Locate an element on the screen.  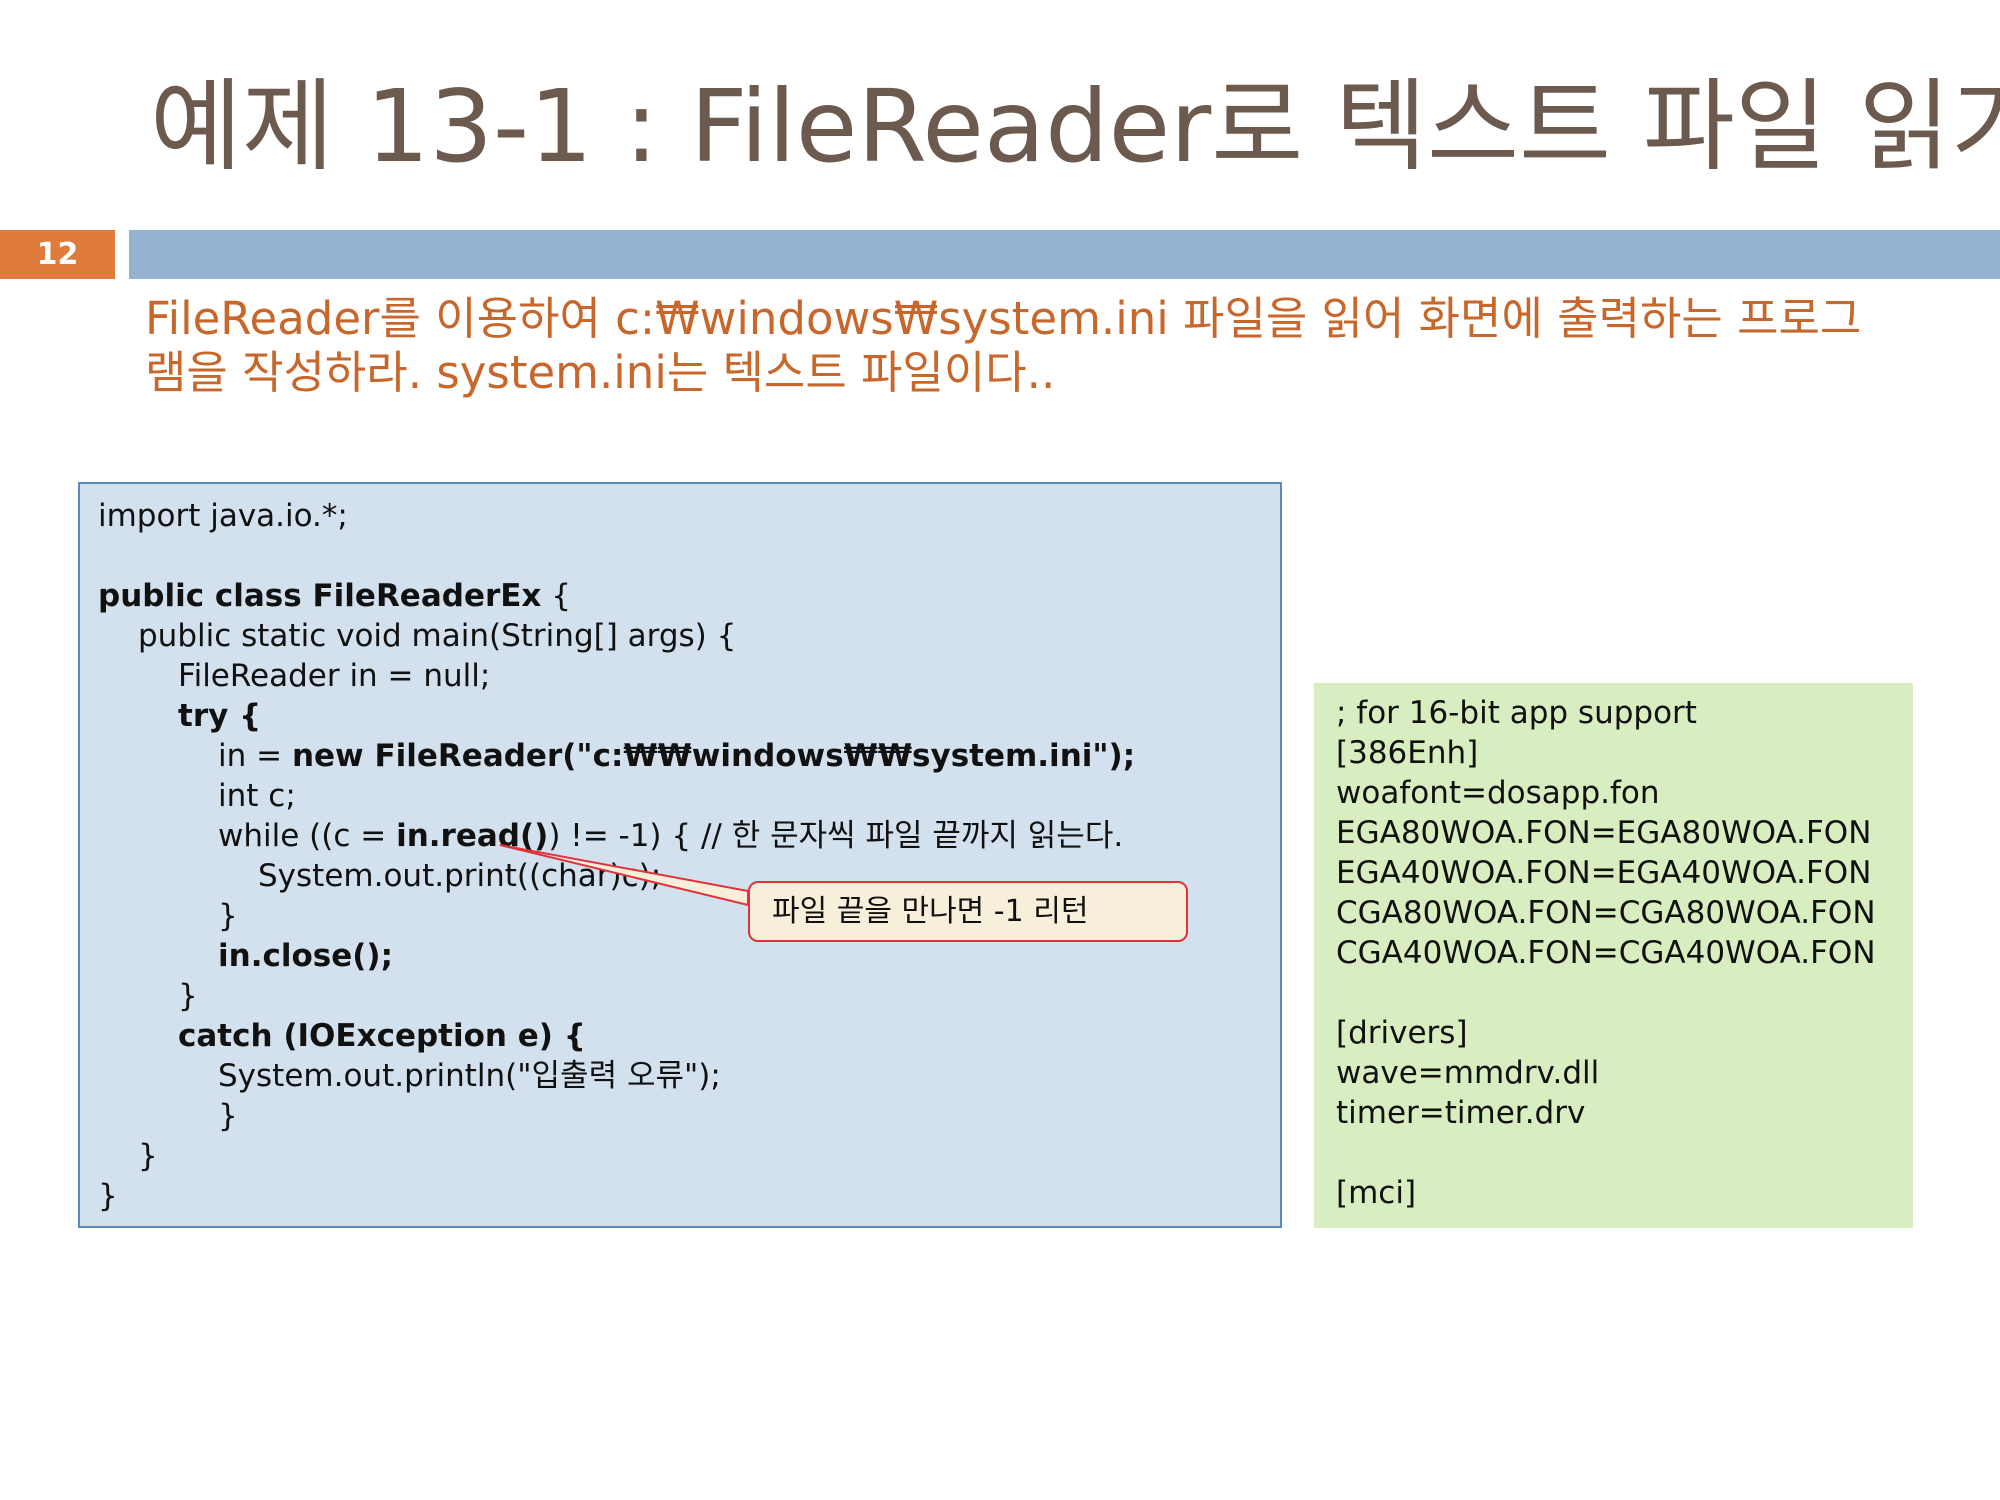
subtitle-line-2: 램을 작성하라. system.ini는 텍스트 파일이다.. is located at coordinates (600, 372).